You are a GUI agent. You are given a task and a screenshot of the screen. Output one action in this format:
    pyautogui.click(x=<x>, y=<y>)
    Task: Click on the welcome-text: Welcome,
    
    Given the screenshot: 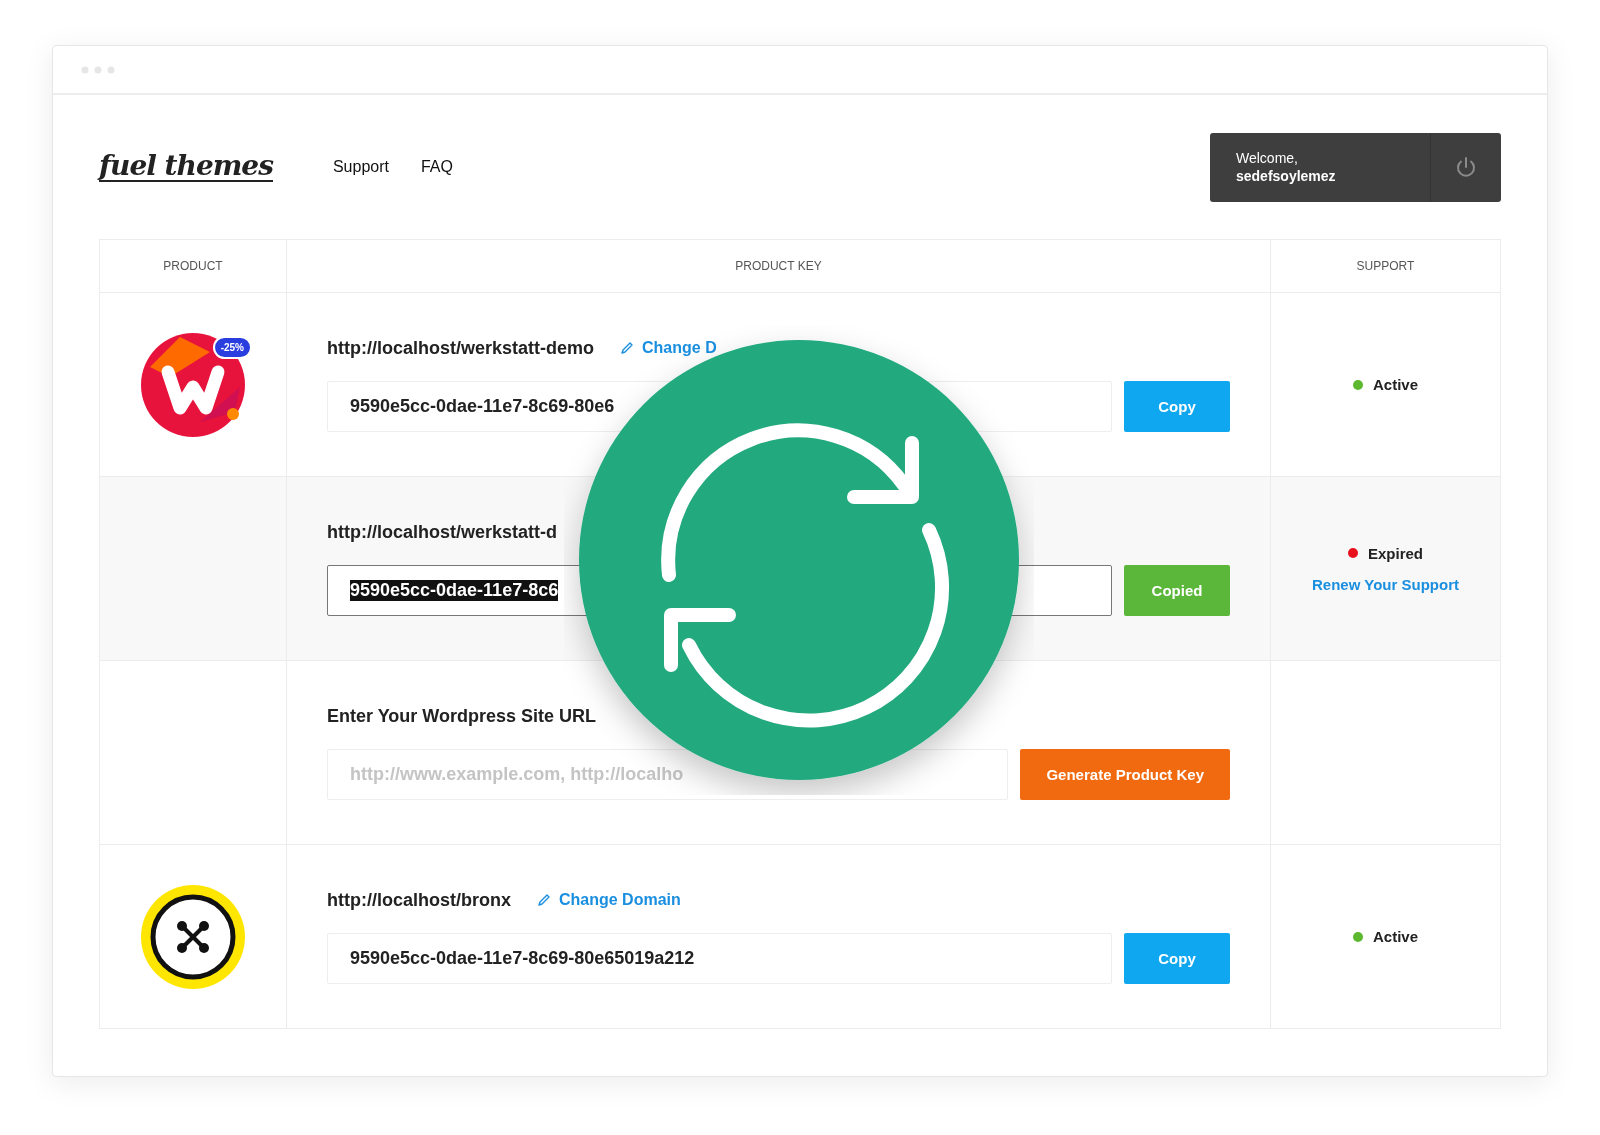 What is the action you would take?
    pyautogui.click(x=1267, y=158)
    